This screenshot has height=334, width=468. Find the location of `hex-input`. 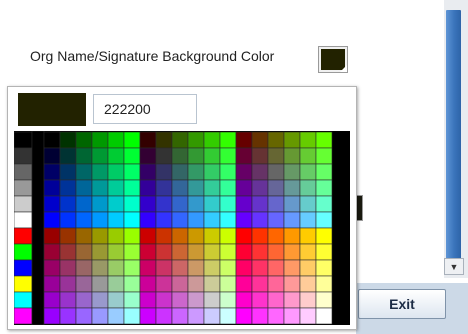

hex-input is located at coordinates (145, 109).